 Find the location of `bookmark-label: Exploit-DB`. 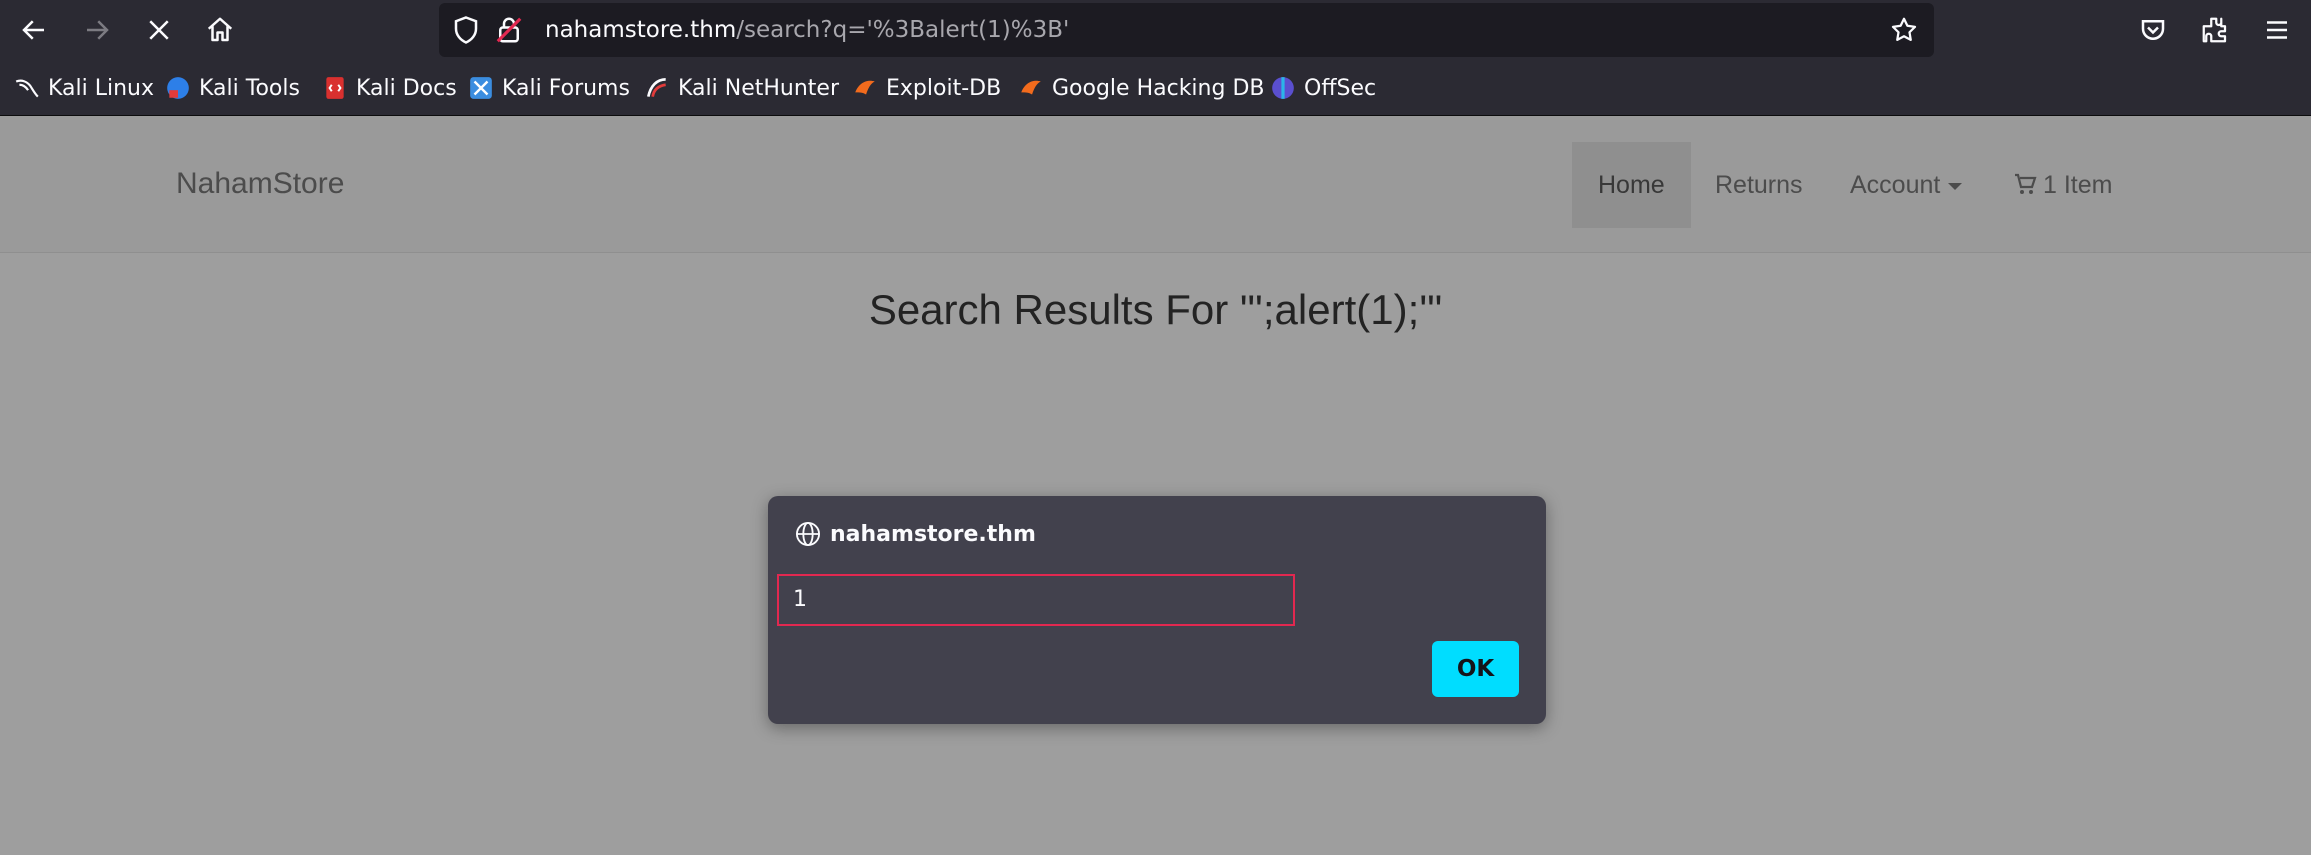

bookmark-label: Exploit-DB is located at coordinates (944, 88).